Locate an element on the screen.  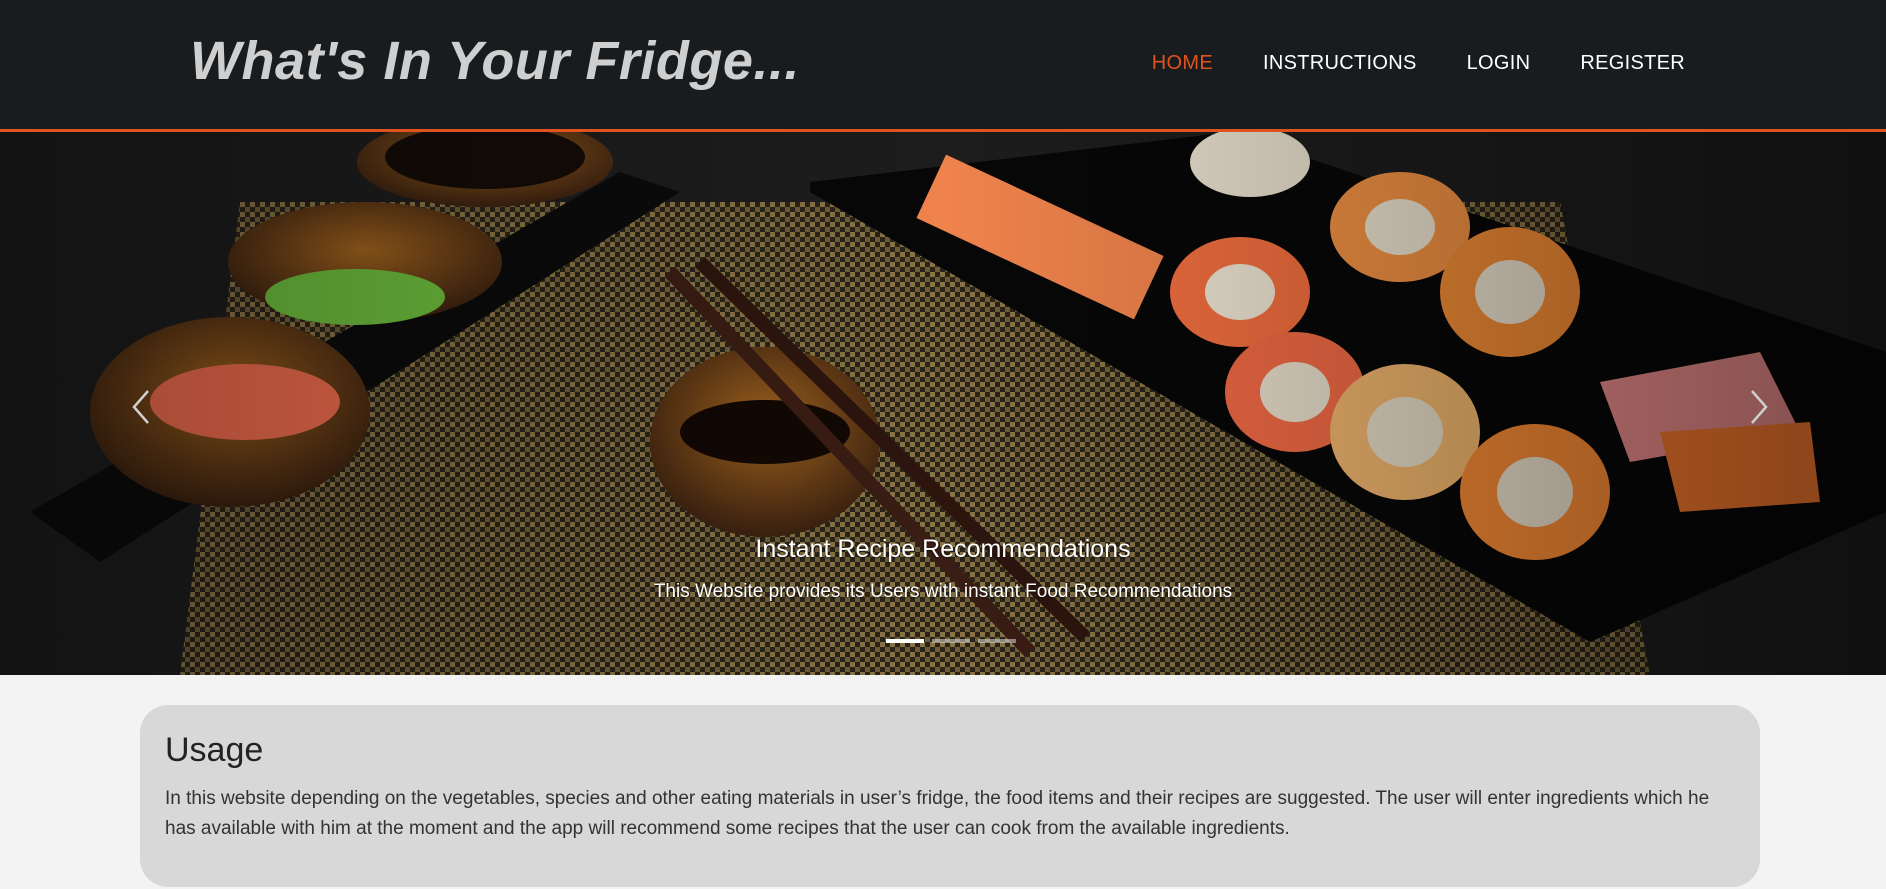
carousel-next-button is located at coordinates (1758, 407).